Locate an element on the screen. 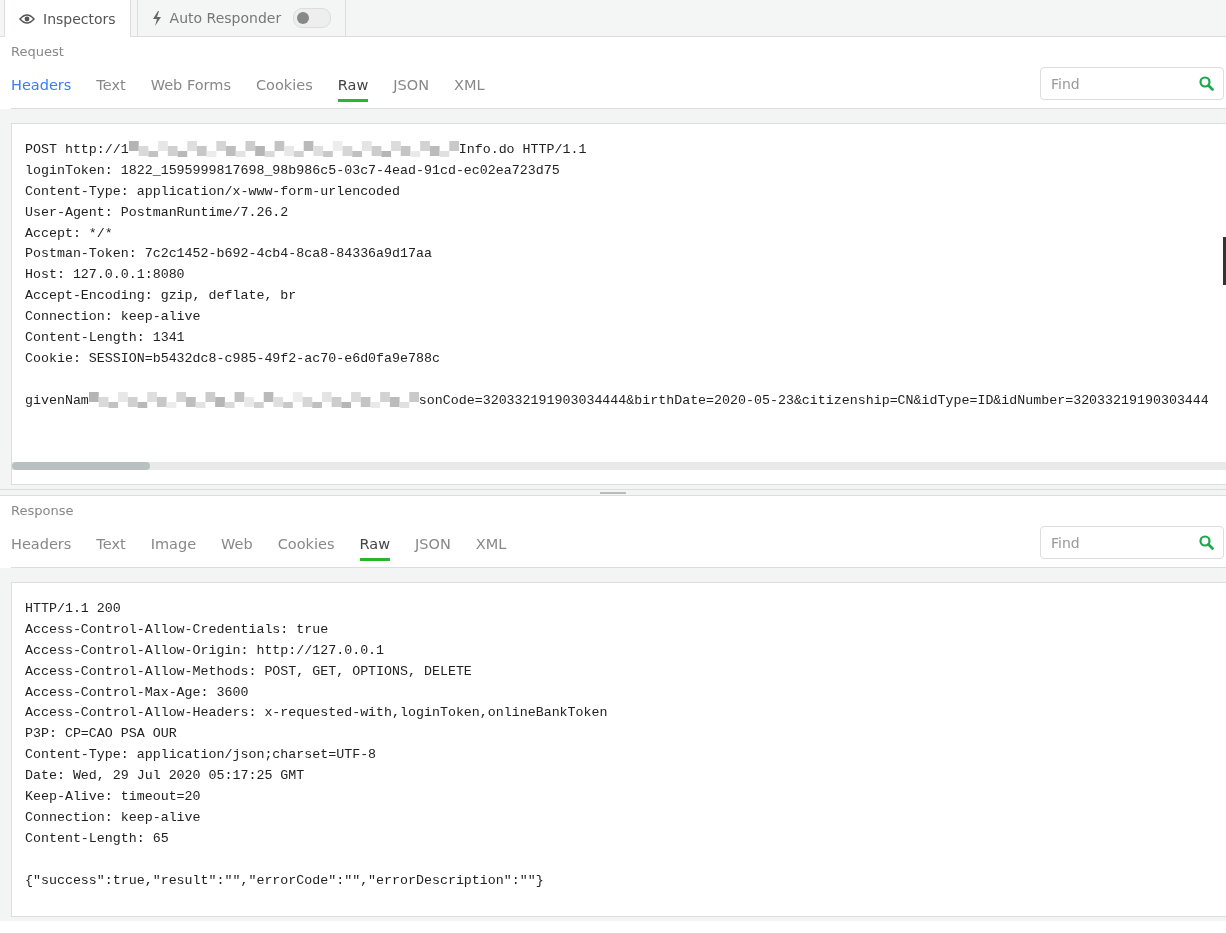 This screenshot has width=1226, height=933. code-line: loginToken: 1822_1595999817698_98b986c5-03c7-4ead-91cd-ec02ea723d75 is located at coordinates (292, 170).